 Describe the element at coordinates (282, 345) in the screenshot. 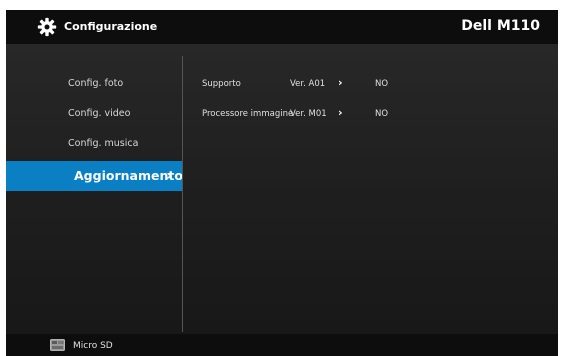

I see `source-bar: Micro SD` at that location.